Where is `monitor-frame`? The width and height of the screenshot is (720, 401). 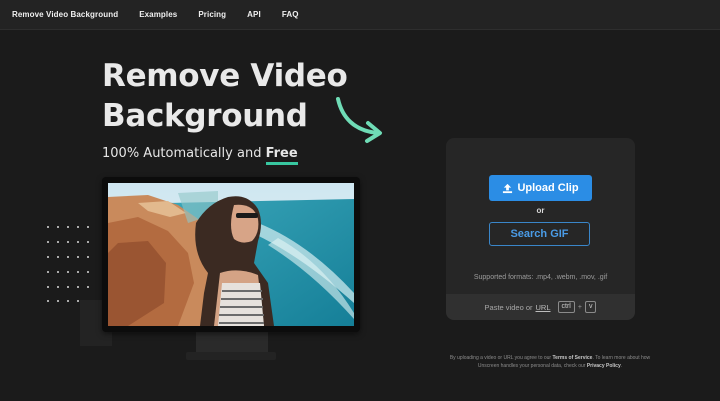 monitor-frame is located at coordinates (231, 254).